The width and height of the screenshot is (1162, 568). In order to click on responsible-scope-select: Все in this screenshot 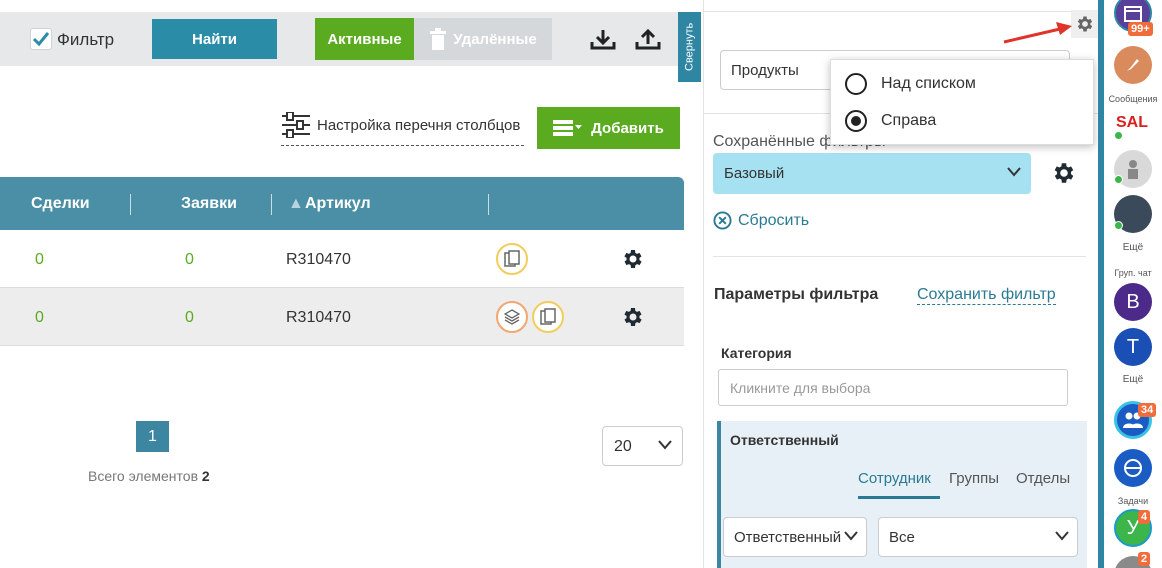, I will do `click(978, 537)`.